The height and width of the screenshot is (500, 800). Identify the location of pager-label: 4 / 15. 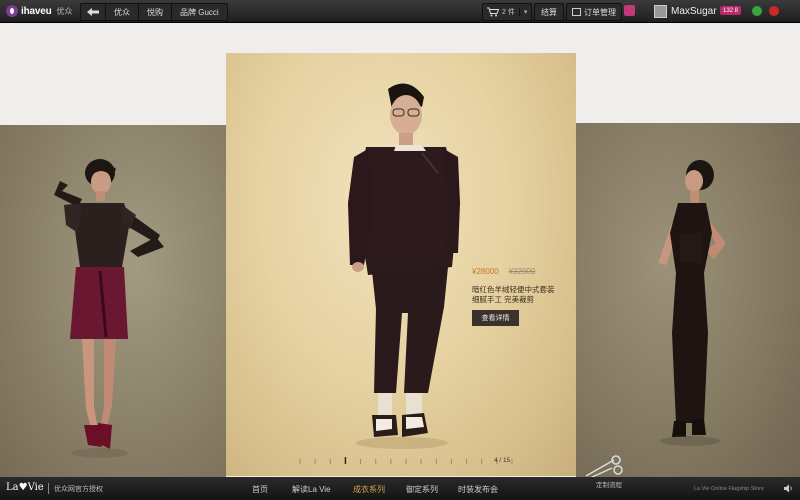
(502, 460).